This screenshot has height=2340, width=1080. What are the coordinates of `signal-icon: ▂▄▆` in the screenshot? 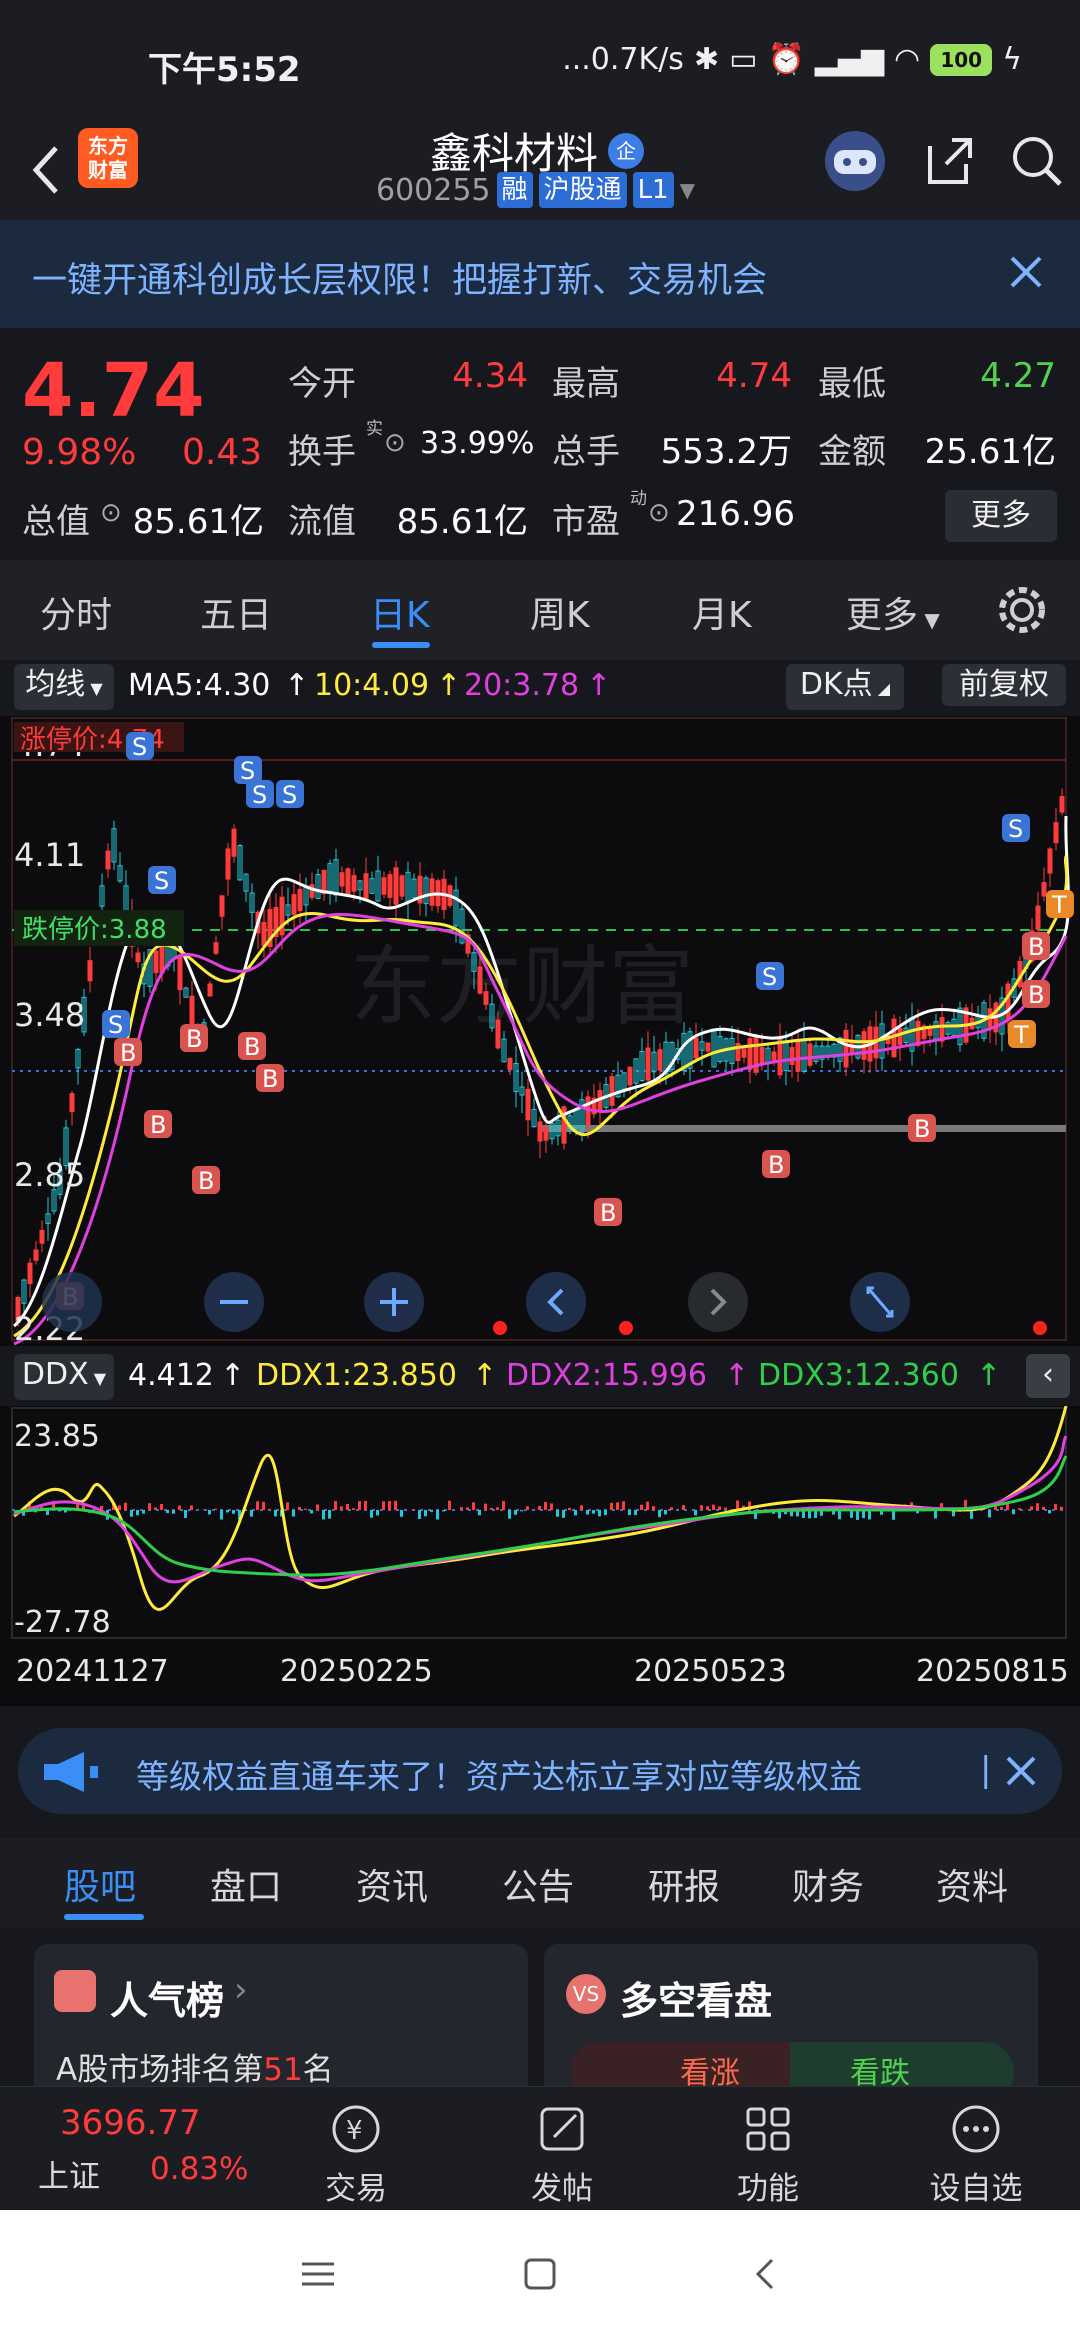 It's located at (849, 59).